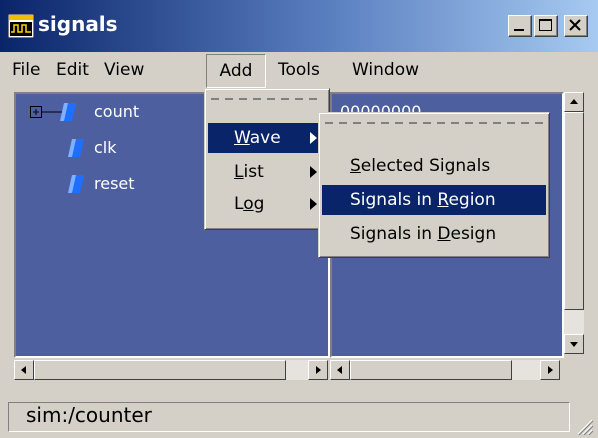 This screenshot has height=438, width=598. I want to click on add-menu: Wave List Log, so click(267, 159).